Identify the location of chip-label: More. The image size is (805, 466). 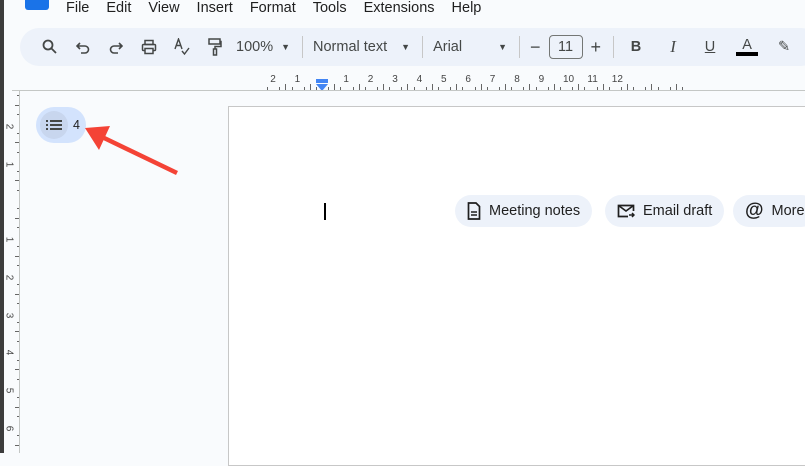
(788, 211).